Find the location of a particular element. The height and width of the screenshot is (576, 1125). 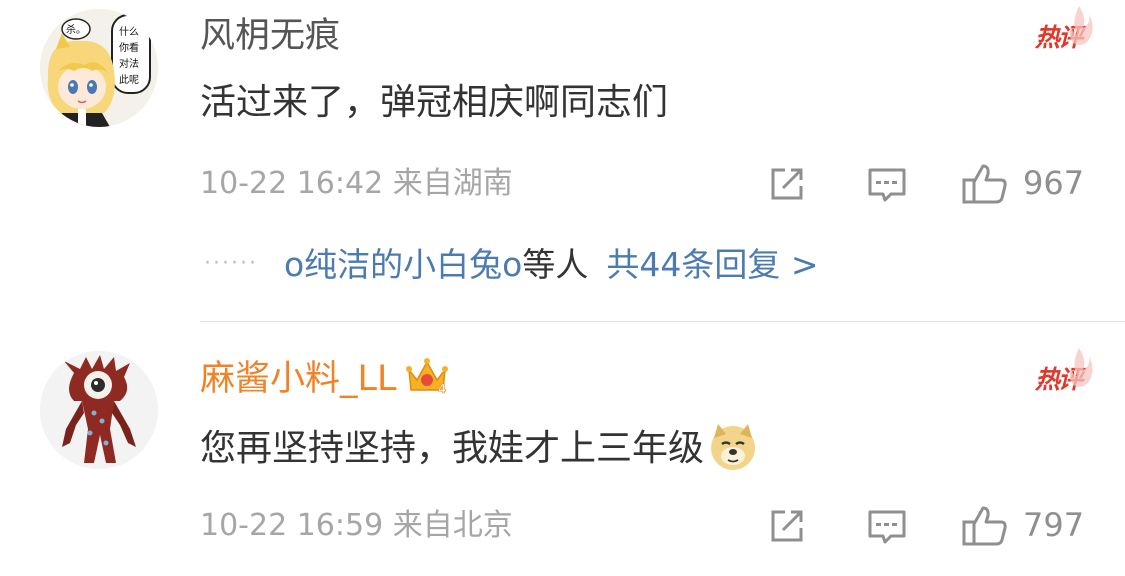

comment-text: 您再坚持坚持，我娃才上三年级 is located at coordinates (479, 447).